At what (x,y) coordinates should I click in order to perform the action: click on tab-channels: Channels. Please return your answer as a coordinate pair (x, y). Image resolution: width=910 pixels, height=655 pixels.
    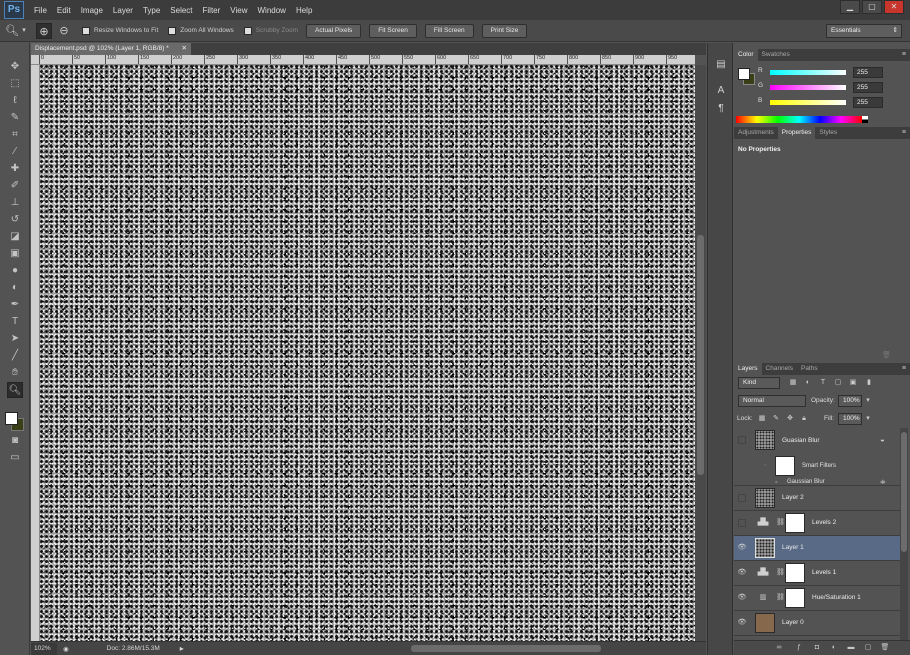
    Looking at the image, I should click on (779, 369).